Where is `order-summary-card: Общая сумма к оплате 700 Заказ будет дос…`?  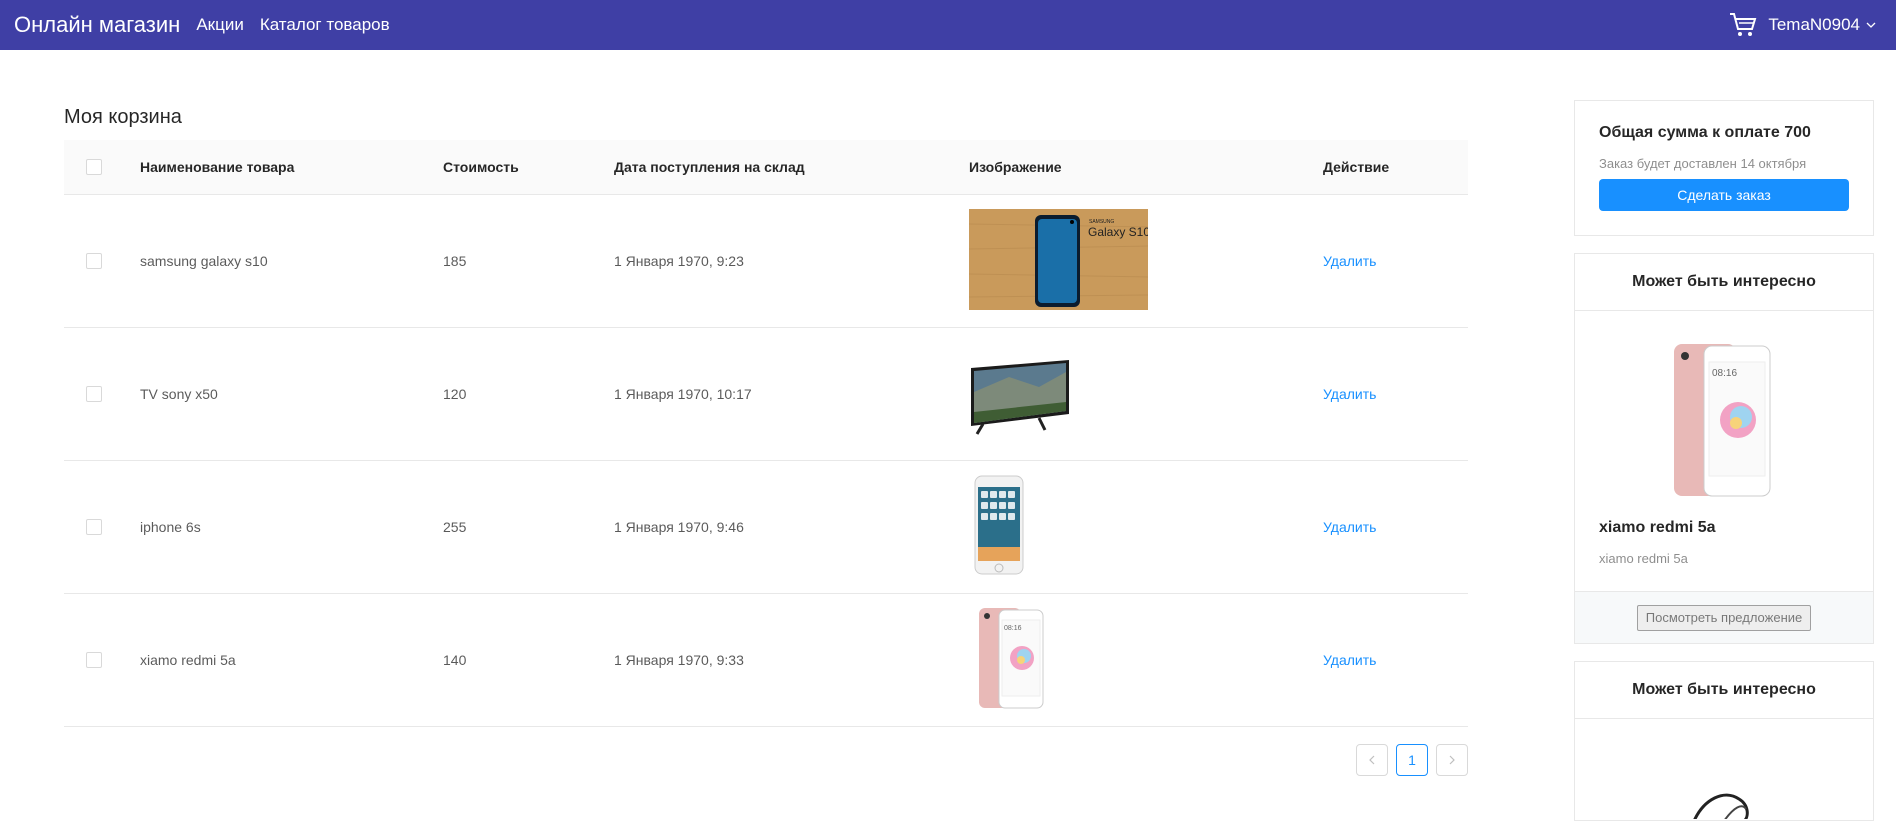
order-summary-card: Общая сумма к оплате 700 Заказ будет дос… is located at coordinates (1724, 168).